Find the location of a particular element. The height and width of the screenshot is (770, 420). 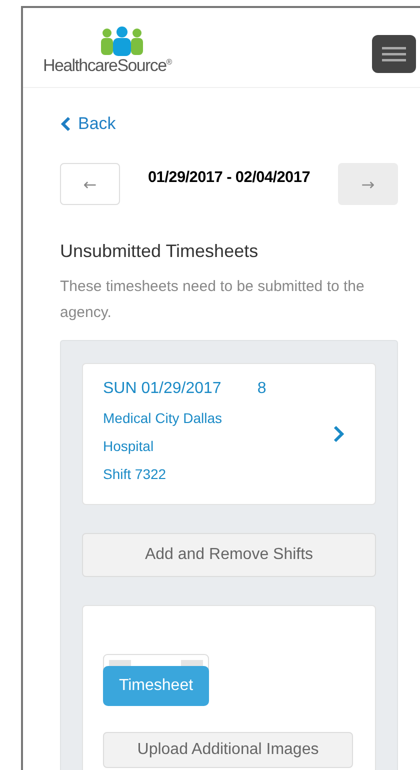

menu-button is located at coordinates (394, 54).